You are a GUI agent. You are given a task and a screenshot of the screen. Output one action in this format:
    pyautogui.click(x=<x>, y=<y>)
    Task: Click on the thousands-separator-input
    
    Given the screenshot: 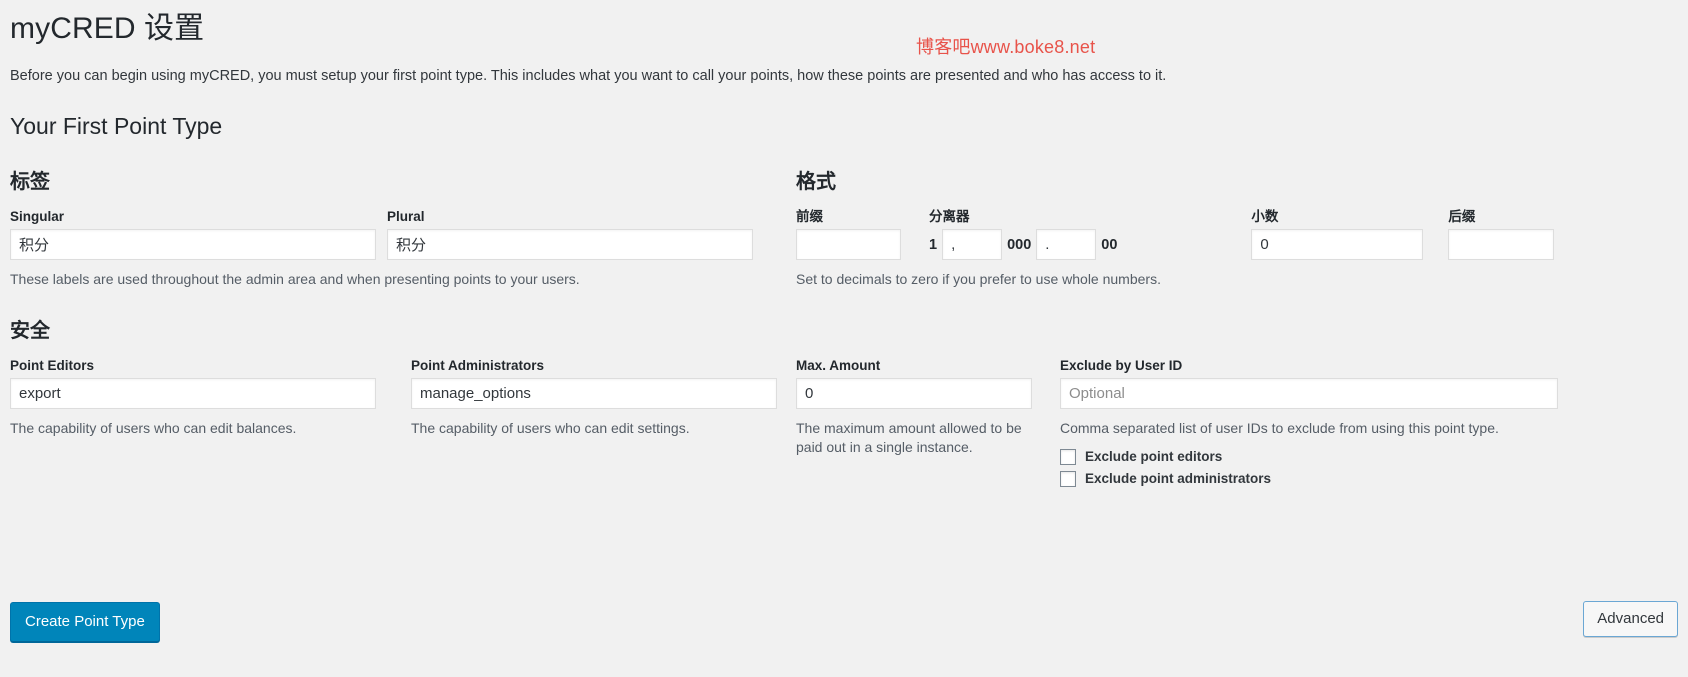 What is the action you would take?
    pyautogui.click(x=972, y=245)
    